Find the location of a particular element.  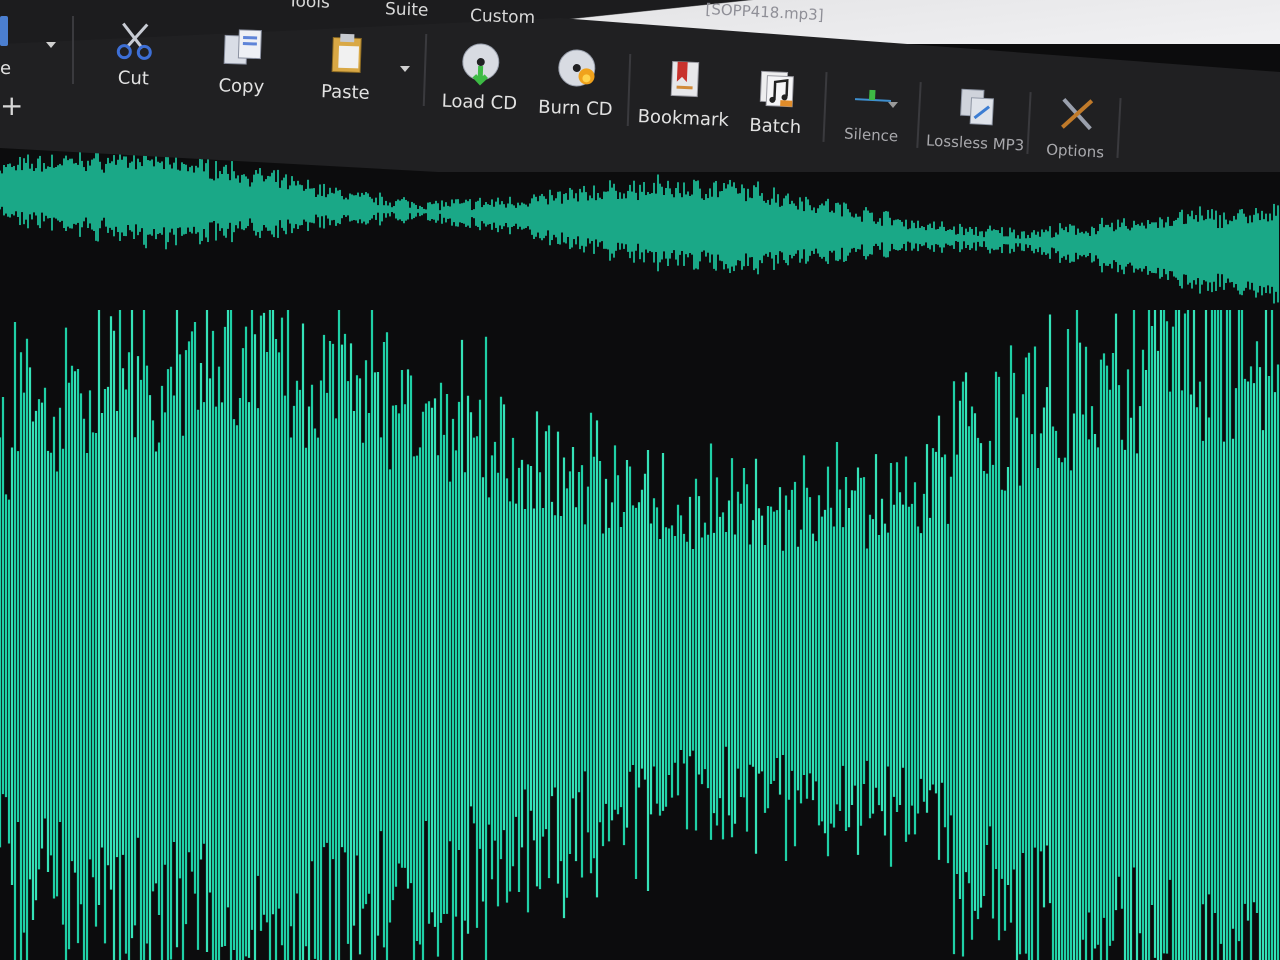

silence-button: Silence is located at coordinates (872, 118).